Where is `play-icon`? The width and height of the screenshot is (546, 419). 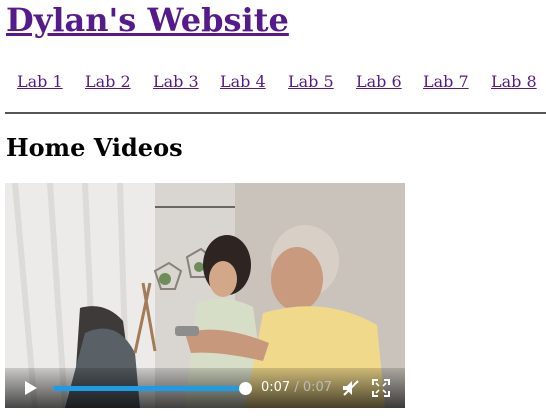
play-icon is located at coordinates (30, 388).